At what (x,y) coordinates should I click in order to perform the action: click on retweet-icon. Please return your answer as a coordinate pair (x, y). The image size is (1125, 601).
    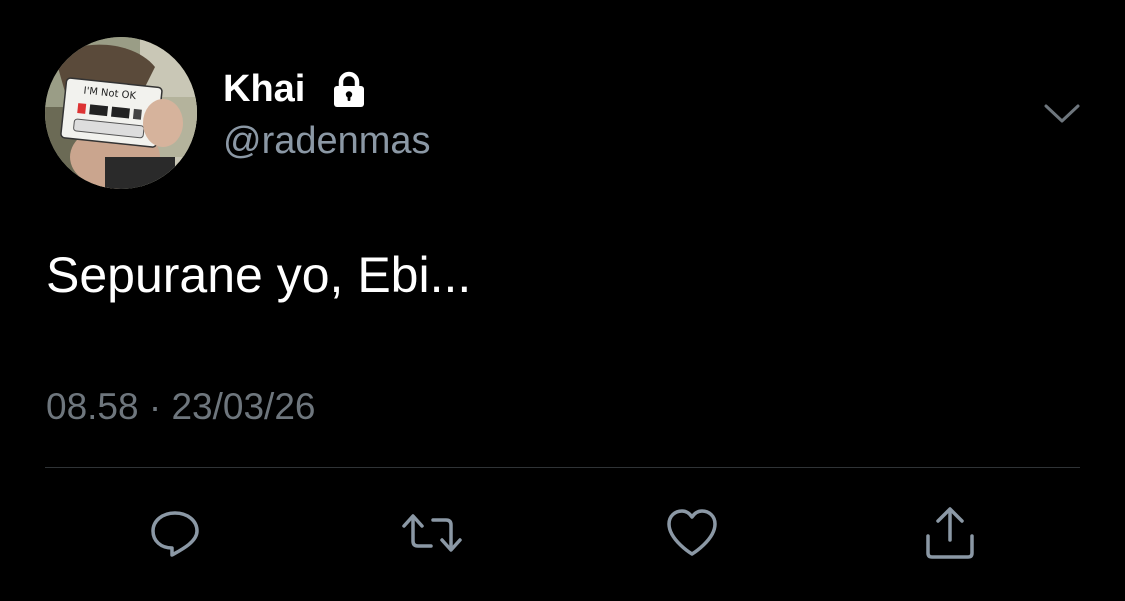
    Looking at the image, I should click on (432, 533).